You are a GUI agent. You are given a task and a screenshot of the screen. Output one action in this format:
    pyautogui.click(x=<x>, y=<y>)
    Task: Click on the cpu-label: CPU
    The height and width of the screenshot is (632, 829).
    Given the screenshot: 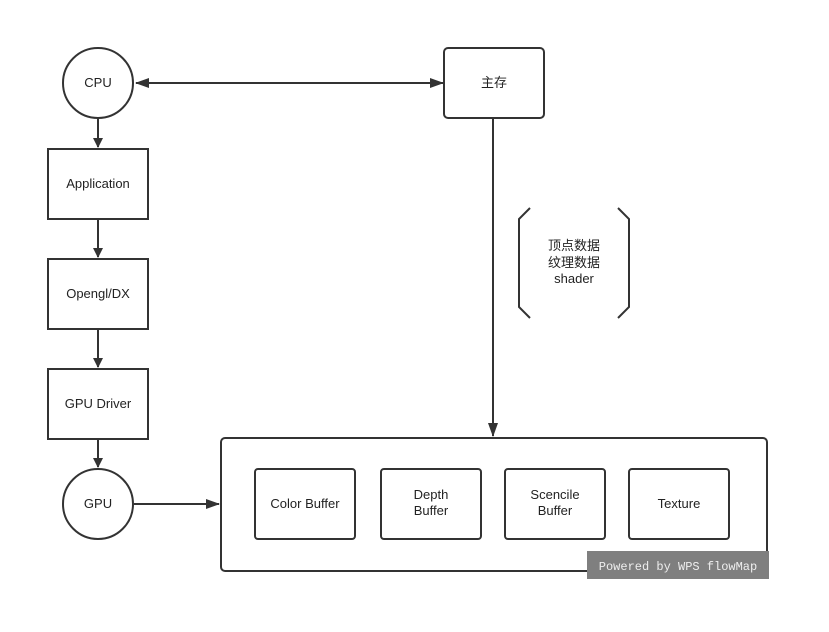 What is the action you would take?
    pyautogui.click(x=97, y=82)
    